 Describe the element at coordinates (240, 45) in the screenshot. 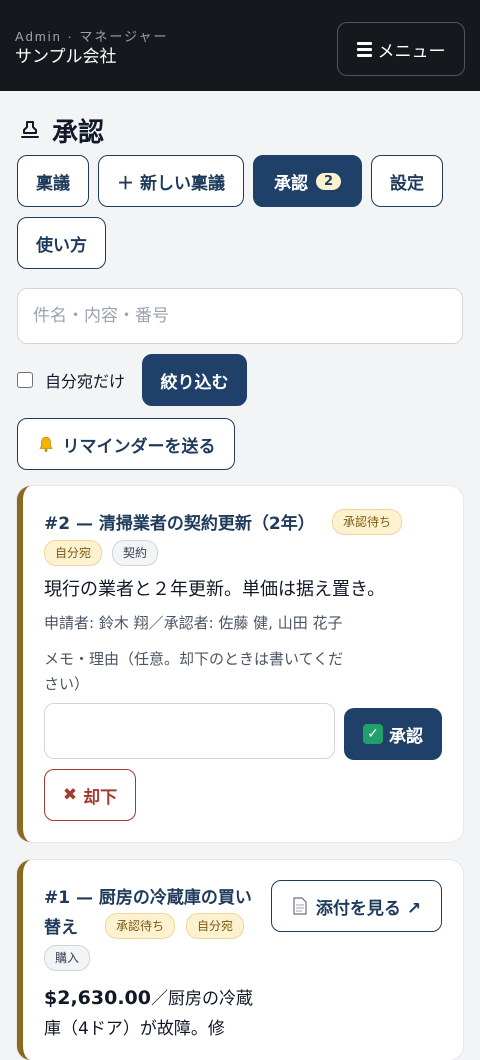

I see `top-bar: Admin · マネージャー サンプル会社 メニュー` at that location.